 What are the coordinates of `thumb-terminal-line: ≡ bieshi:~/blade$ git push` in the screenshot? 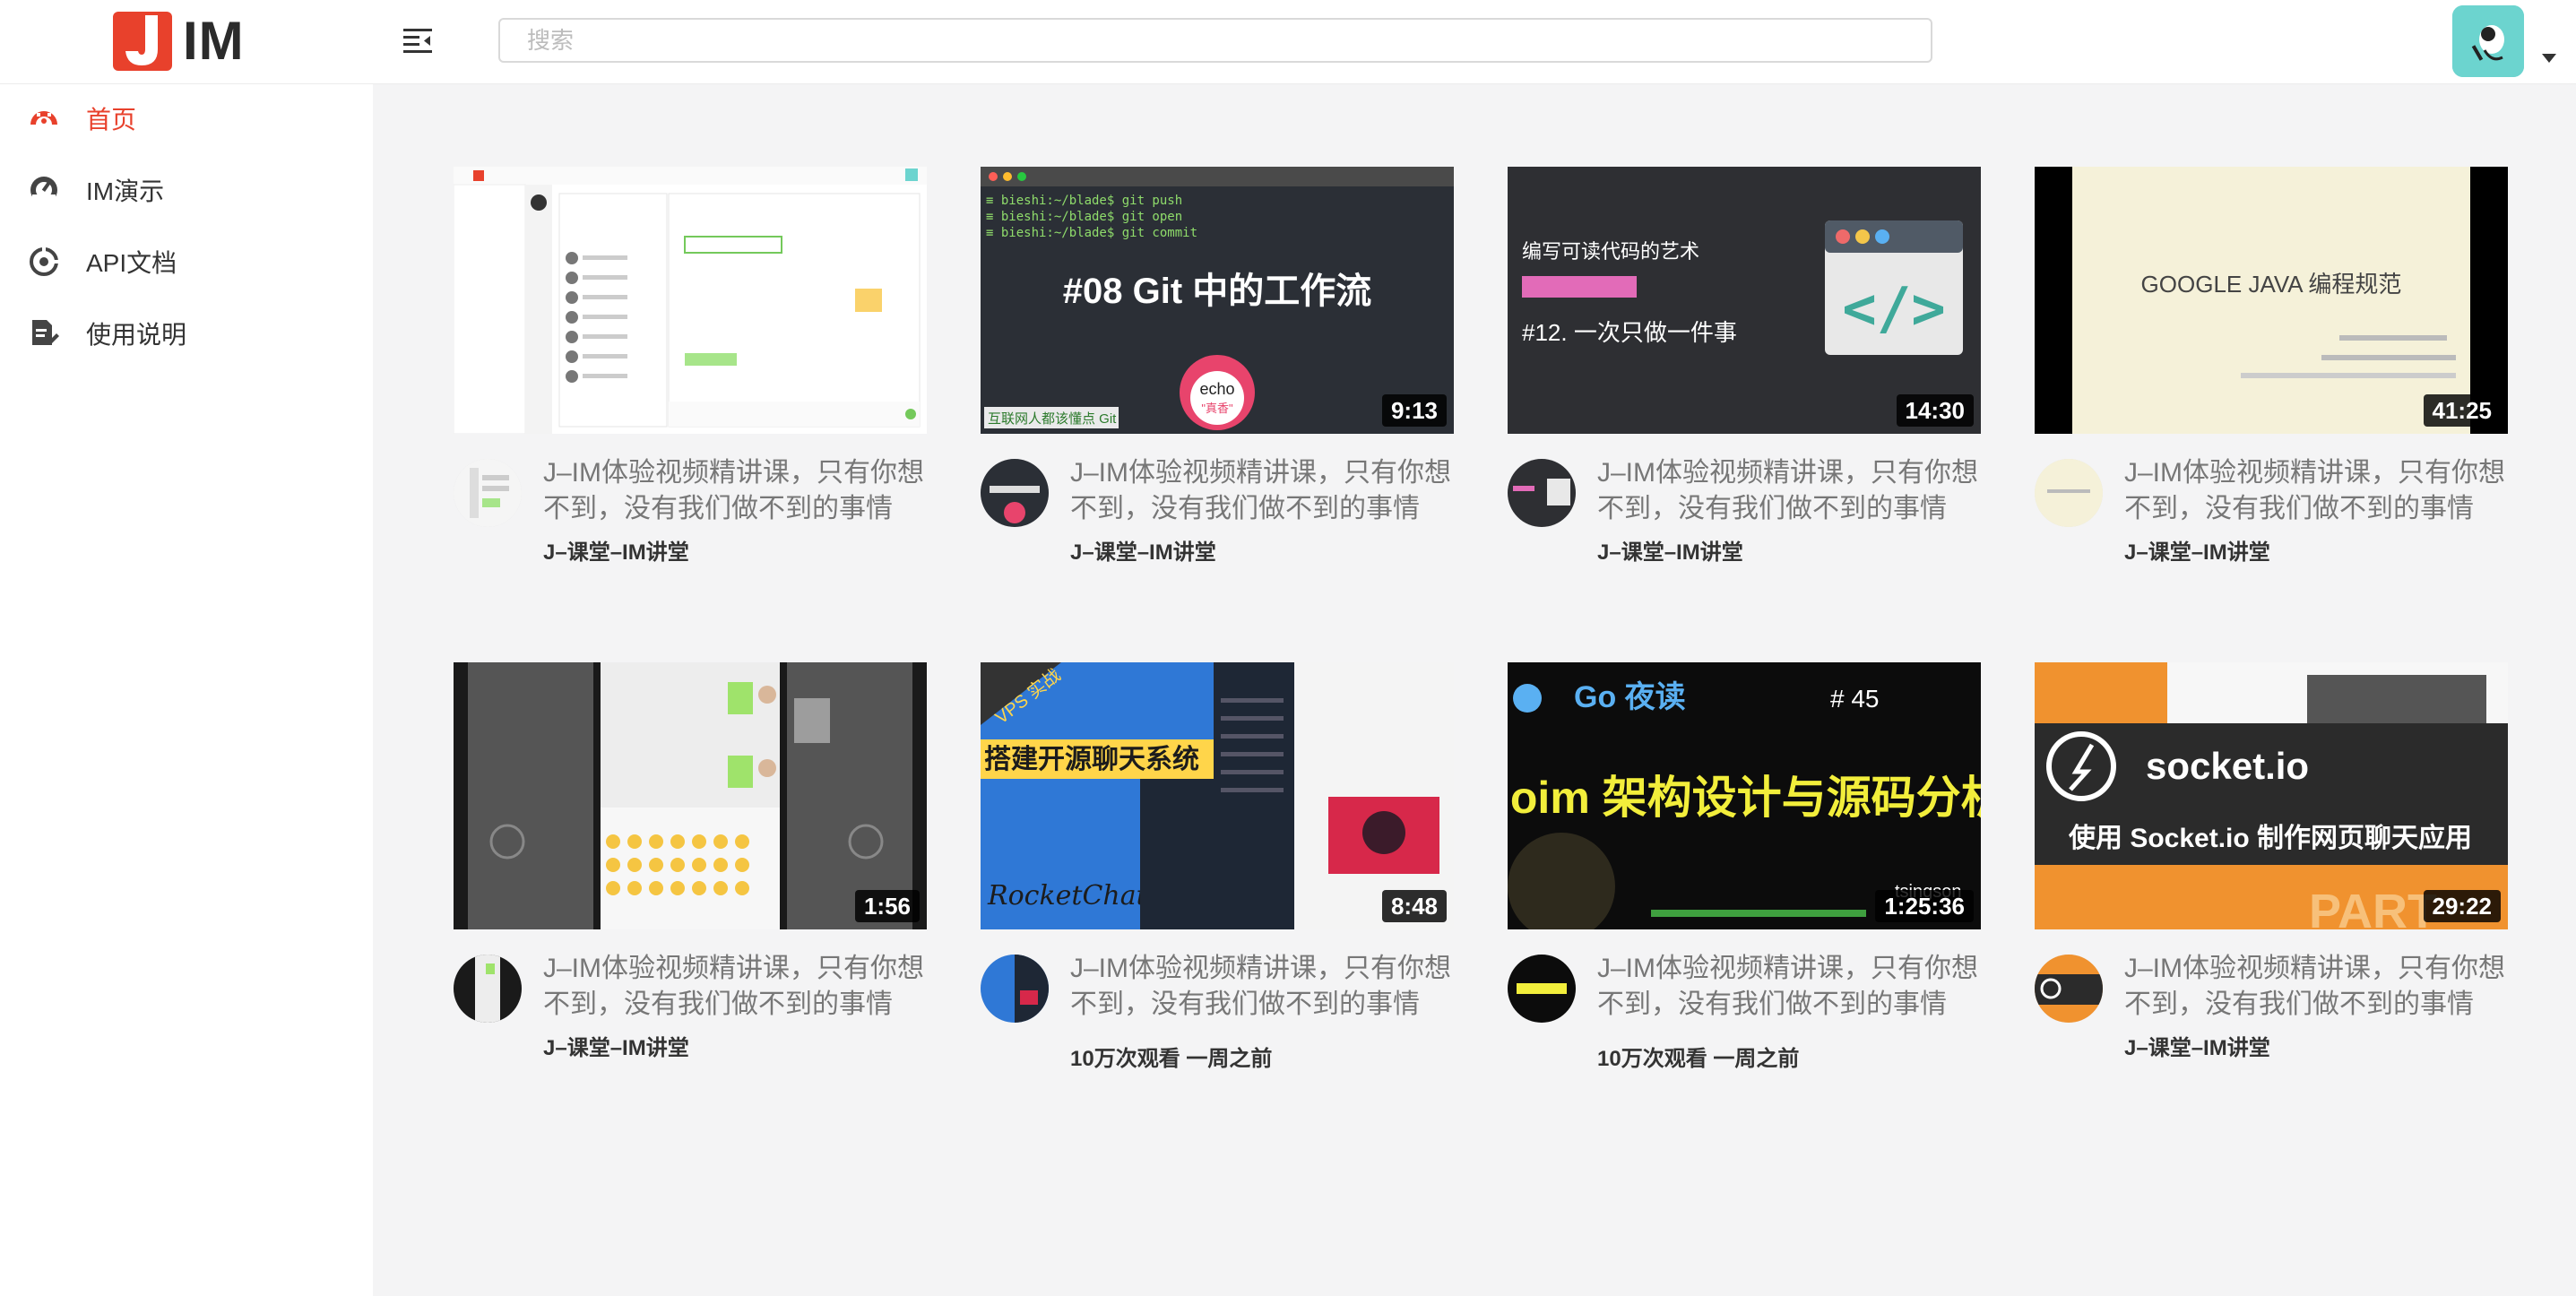 It's located at (1084, 201).